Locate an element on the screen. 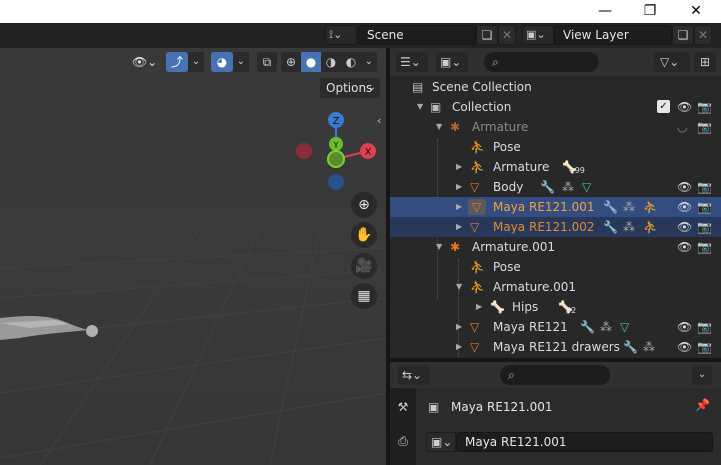 Image resolution: width=721 pixels, height=465 pixels. outliner-search-input: ⌕ is located at coordinates (541, 62).